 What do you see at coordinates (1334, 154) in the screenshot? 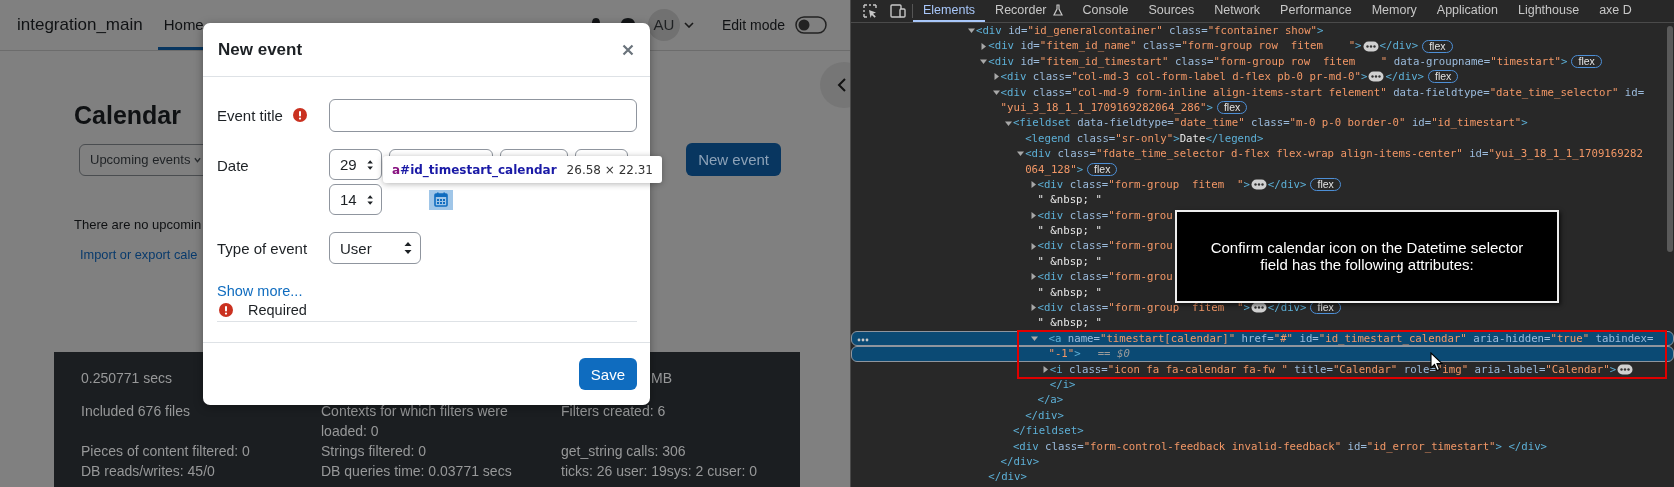
I see `code-line: <div class="fdate_time_selector d-flex flex-wrap align-items-center" id="yui_3_18_1_1_1709169282` at bounding box center [1334, 154].